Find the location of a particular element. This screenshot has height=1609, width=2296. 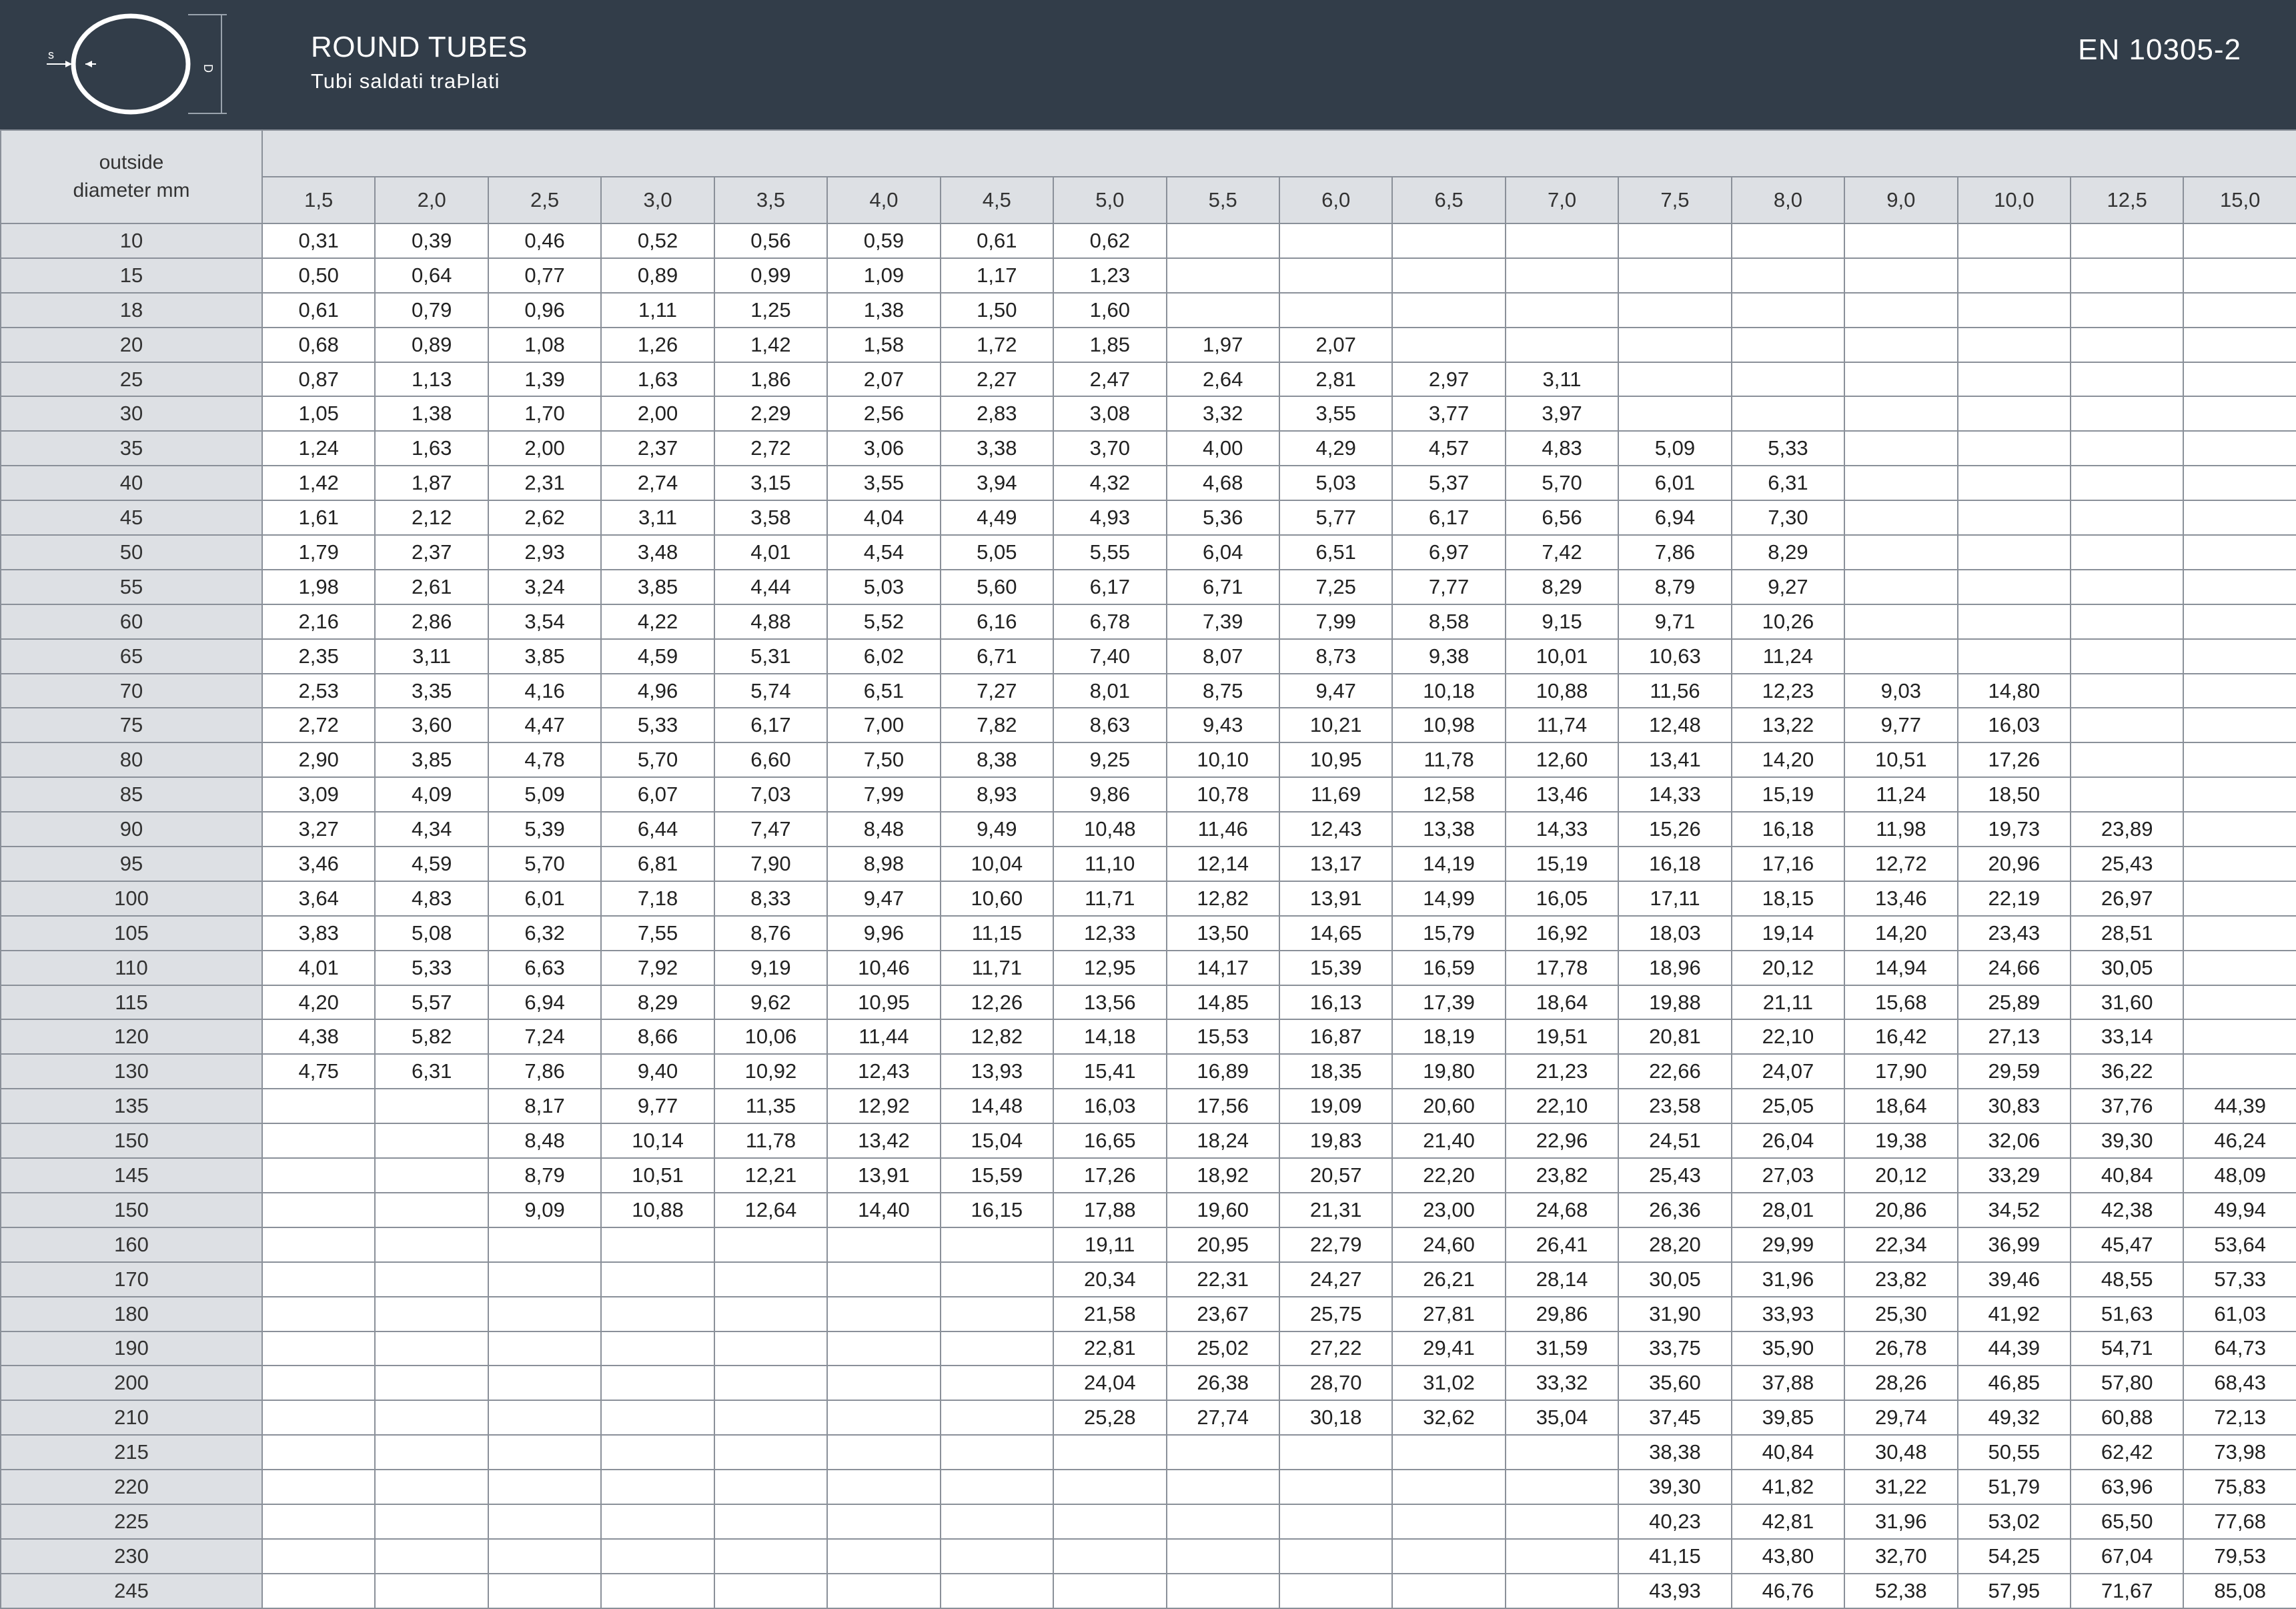

weight-cell: 10,14 is located at coordinates (657, 1141).